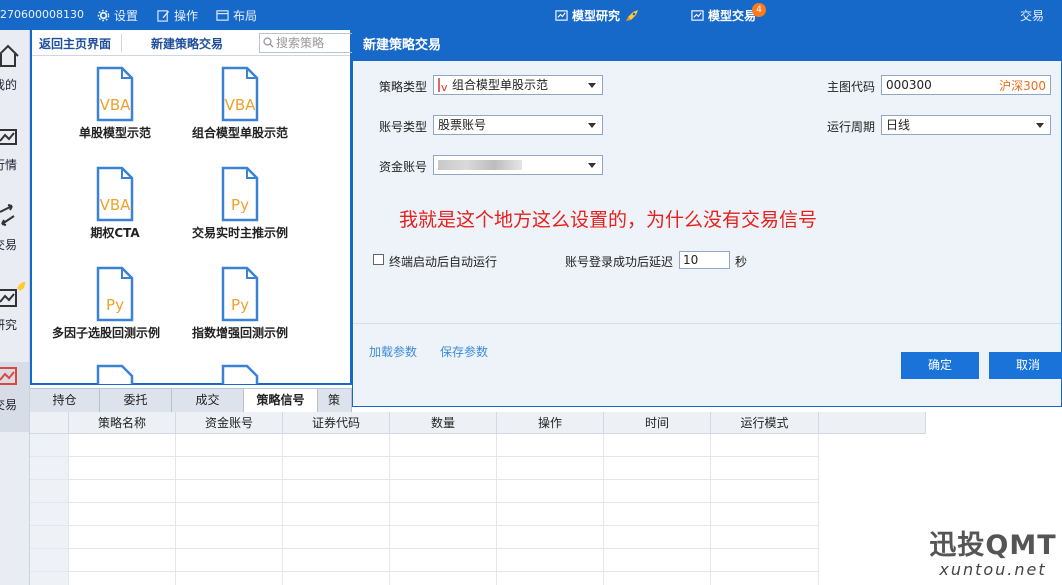 Image resolution: width=1062 pixels, height=585 pixels. What do you see at coordinates (619, 262) in the screenshot?
I see `delay-label: 账号登录成功后延迟` at bounding box center [619, 262].